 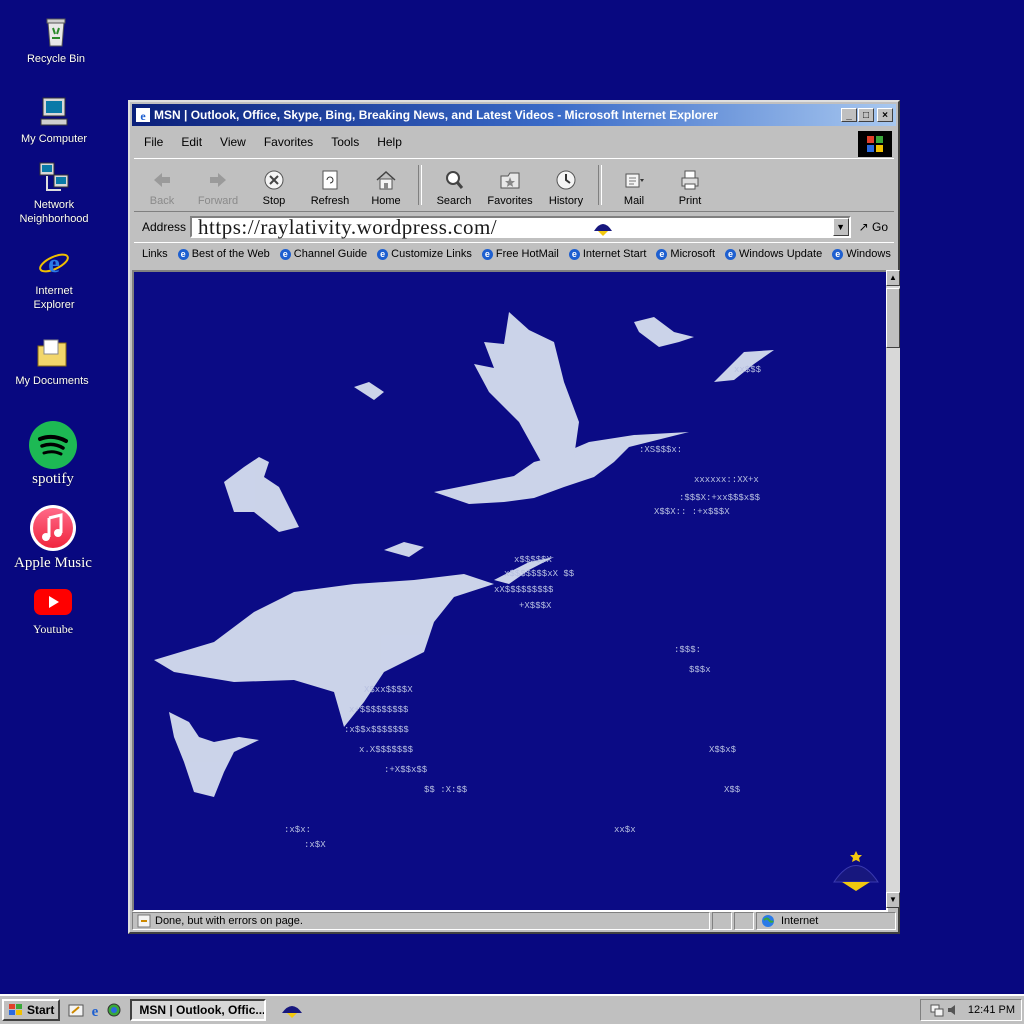 What do you see at coordinates (660, 450) in the screenshot?
I see `ascii-block-1: :XS$$$x:` at bounding box center [660, 450].